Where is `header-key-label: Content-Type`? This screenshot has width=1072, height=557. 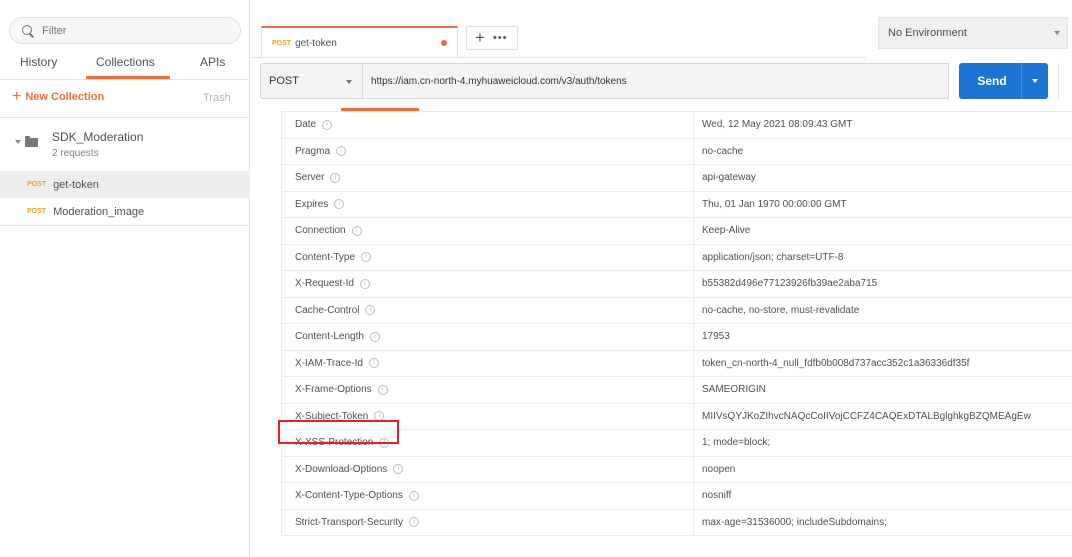
header-key-label: Content-Type is located at coordinates (325, 257).